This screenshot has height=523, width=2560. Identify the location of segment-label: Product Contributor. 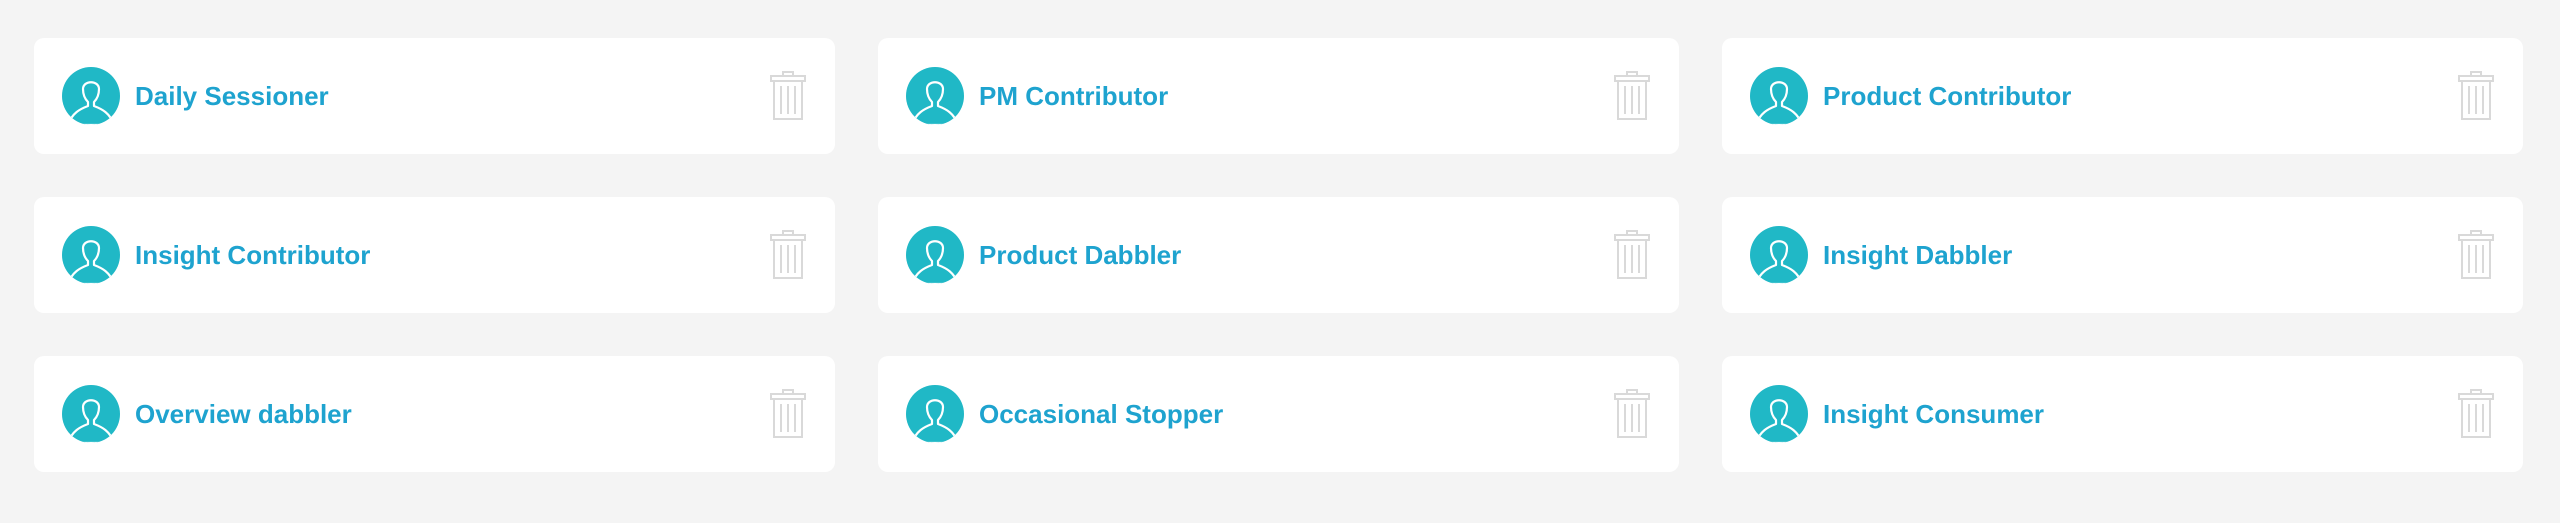
(1947, 96).